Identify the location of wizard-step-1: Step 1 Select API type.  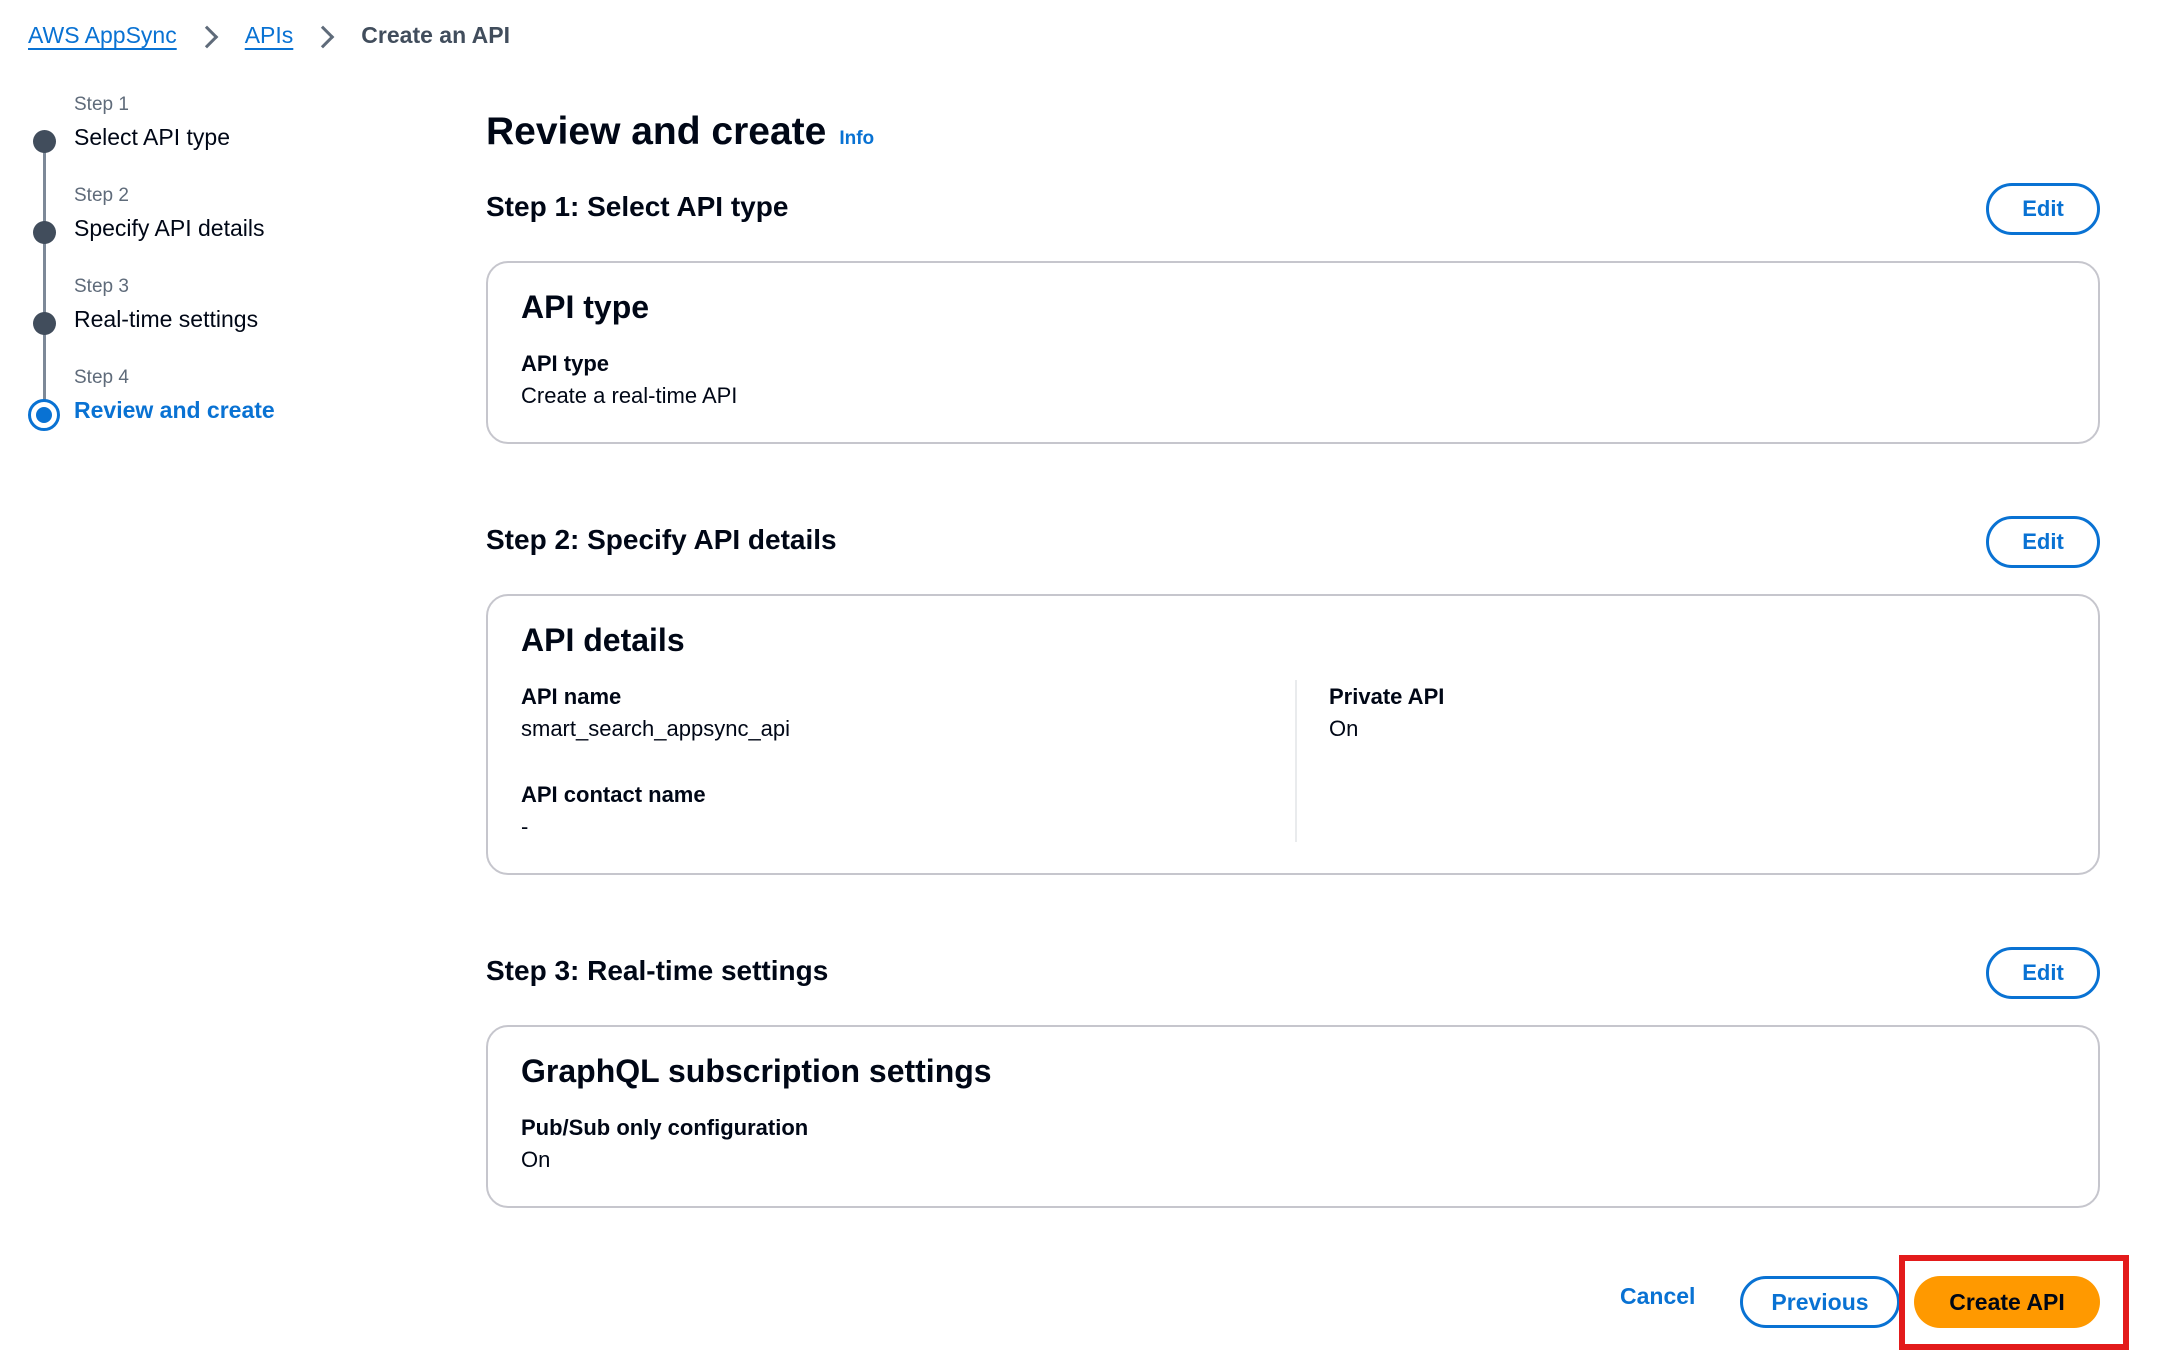
(218, 156).